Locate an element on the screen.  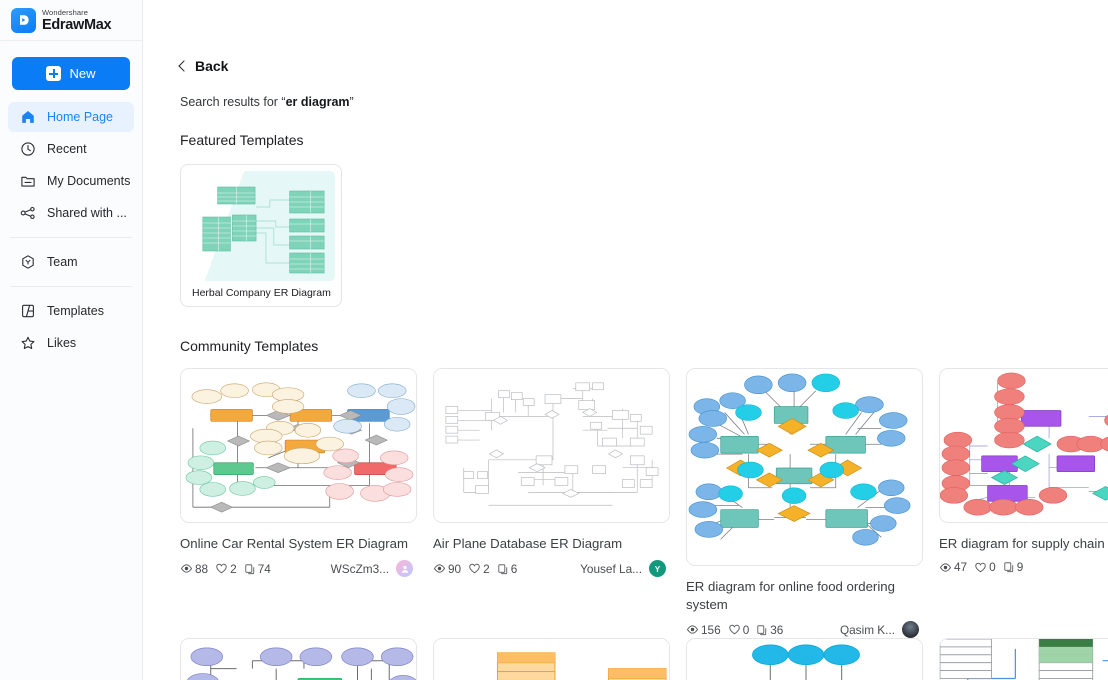
logo-text: Wondershare EdrawMax is located at coordinates (77, 20).